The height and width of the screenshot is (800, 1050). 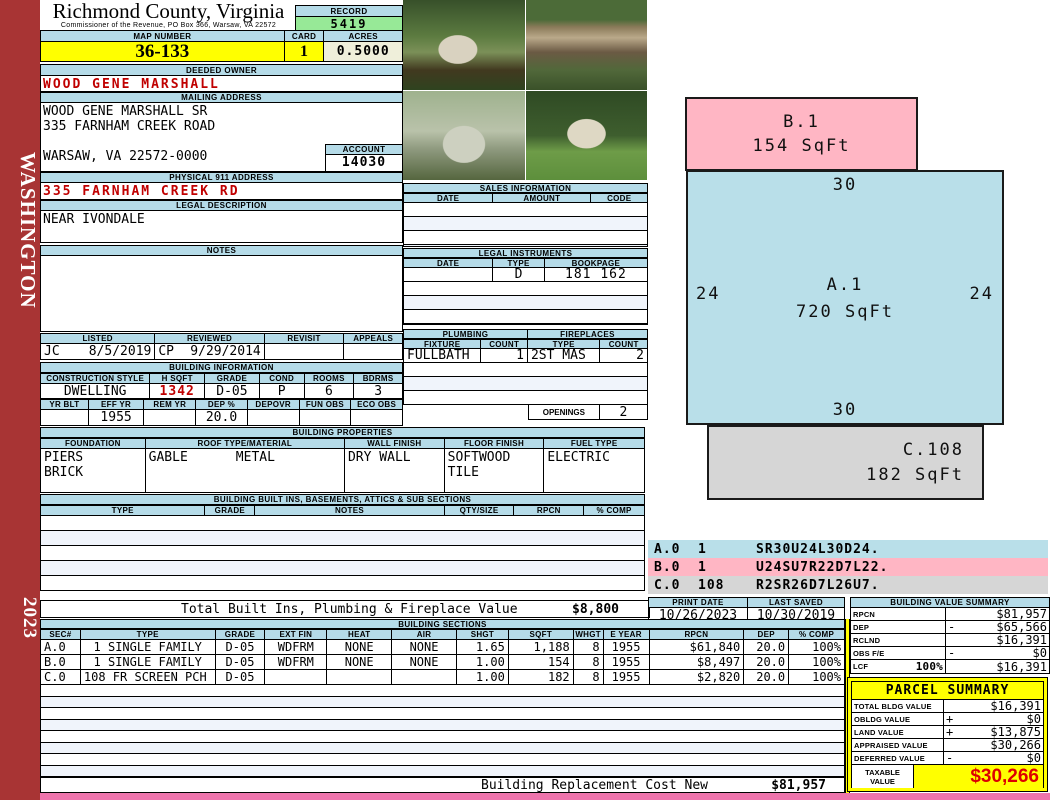 I want to click on bs-sqft-label: SQFT, so click(x=541, y=634).